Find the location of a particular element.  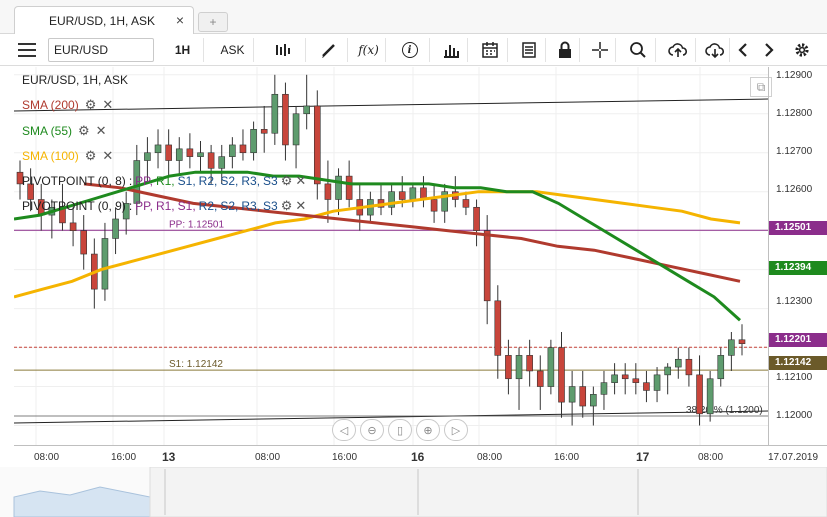

last-price-tag: 1.12201 is located at coordinates (798, 340).